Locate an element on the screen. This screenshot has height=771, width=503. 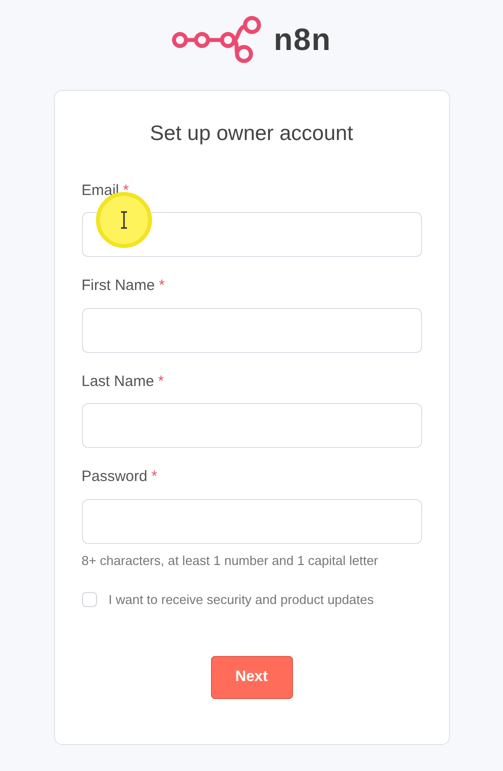
field-label: Email is located at coordinates (101, 190).